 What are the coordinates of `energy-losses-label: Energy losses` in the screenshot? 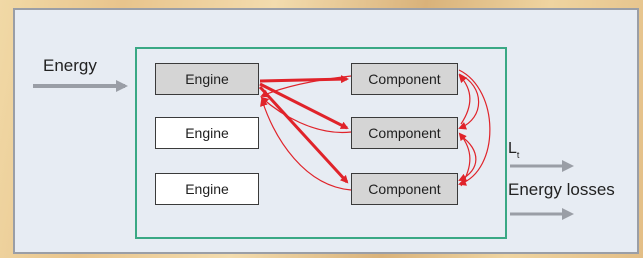 It's located at (561, 189).